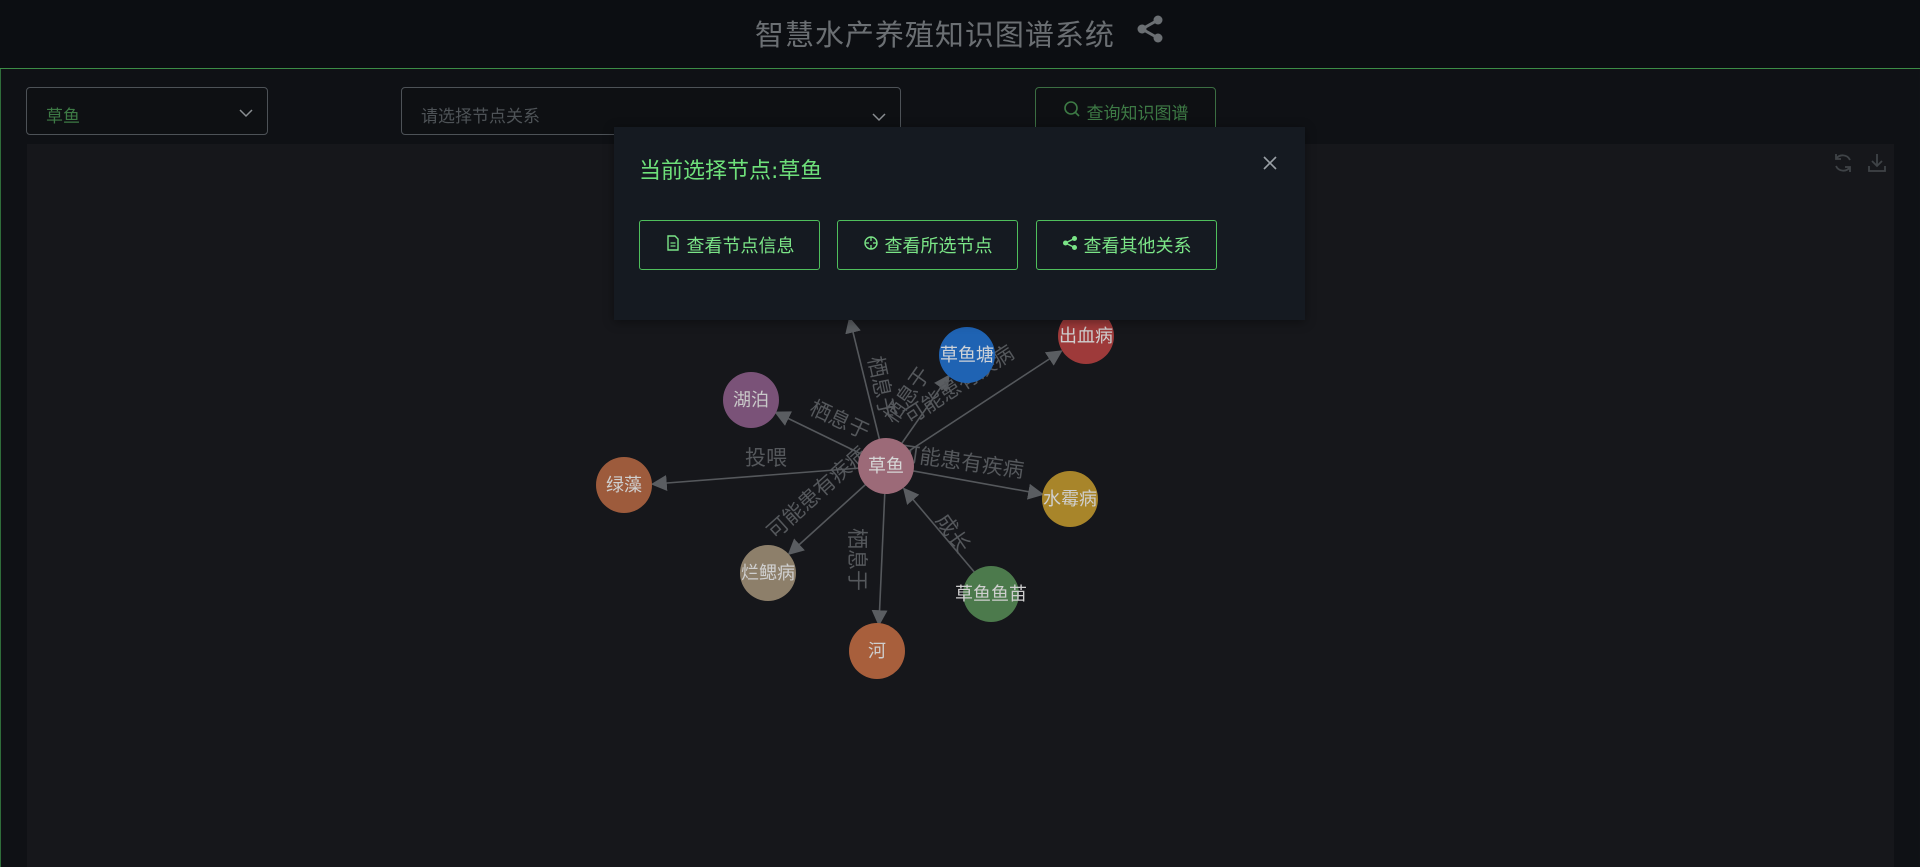  I want to click on view-selected-node-label: 查看所选节点, so click(938, 246).